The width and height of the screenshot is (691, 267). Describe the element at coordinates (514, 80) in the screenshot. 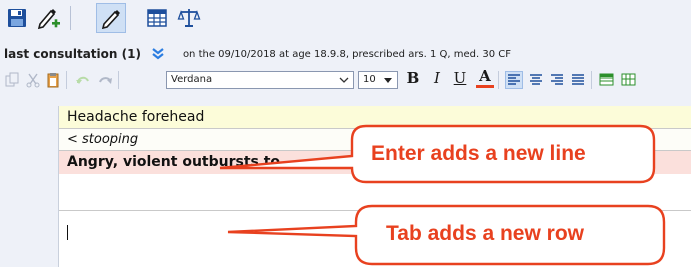

I see `align-left-icon` at that location.